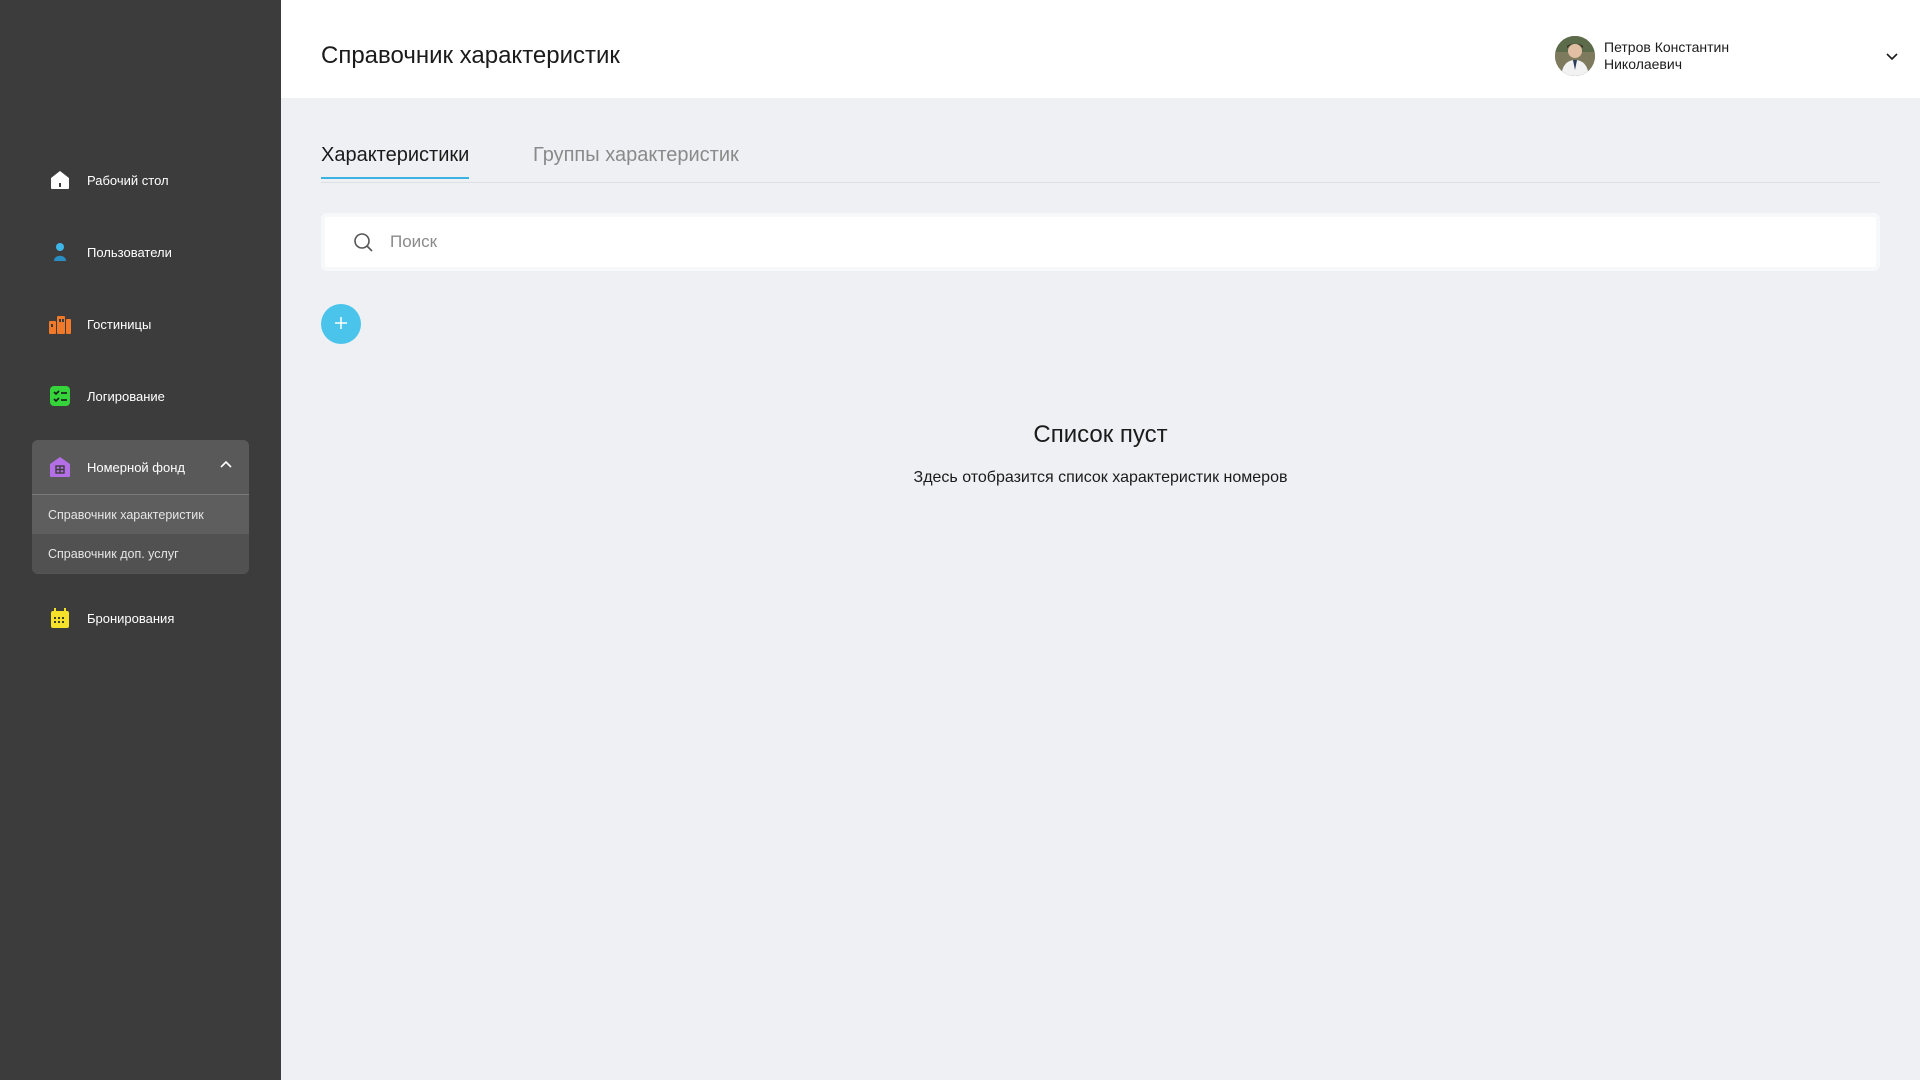 The image size is (1920, 1080). I want to click on room-stock-icon, so click(60, 467).